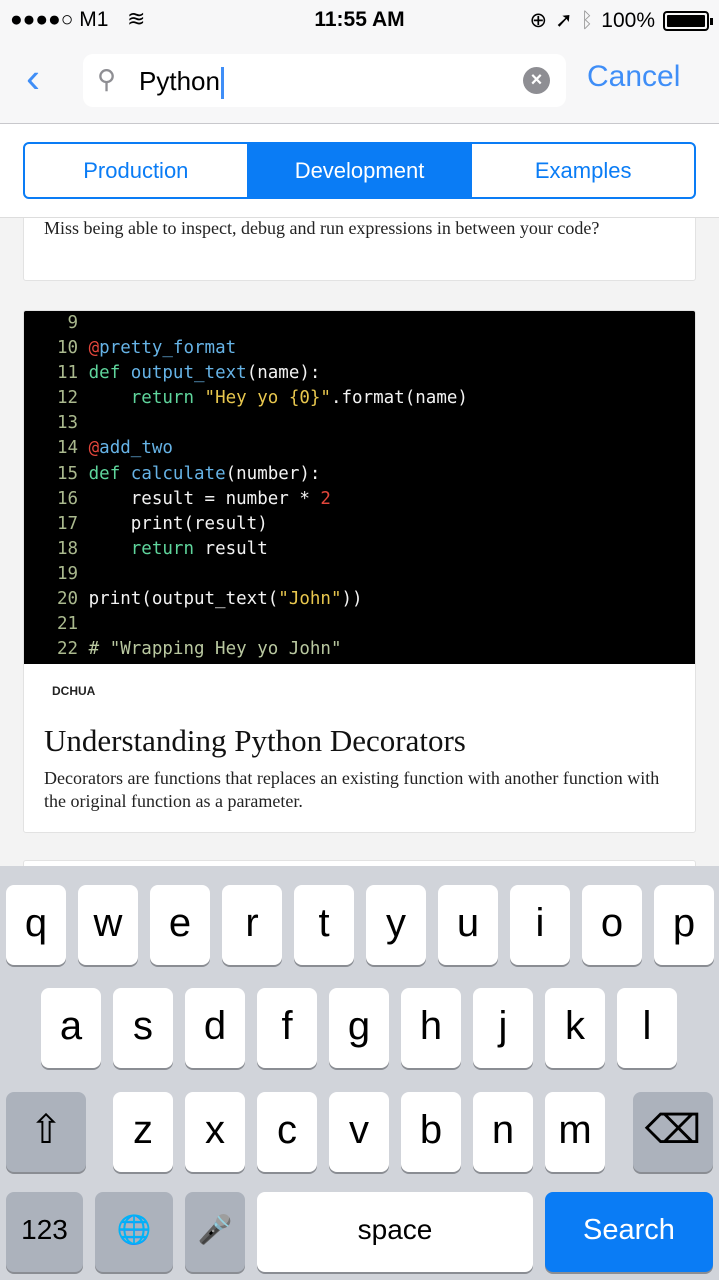 Image resolution: width=719 pixels, height=1280 pixels. What do you see at coordinates (673, 1132) in the screenshot?
I see `delete-key: ⌫` at bounding box center [673, 1132].